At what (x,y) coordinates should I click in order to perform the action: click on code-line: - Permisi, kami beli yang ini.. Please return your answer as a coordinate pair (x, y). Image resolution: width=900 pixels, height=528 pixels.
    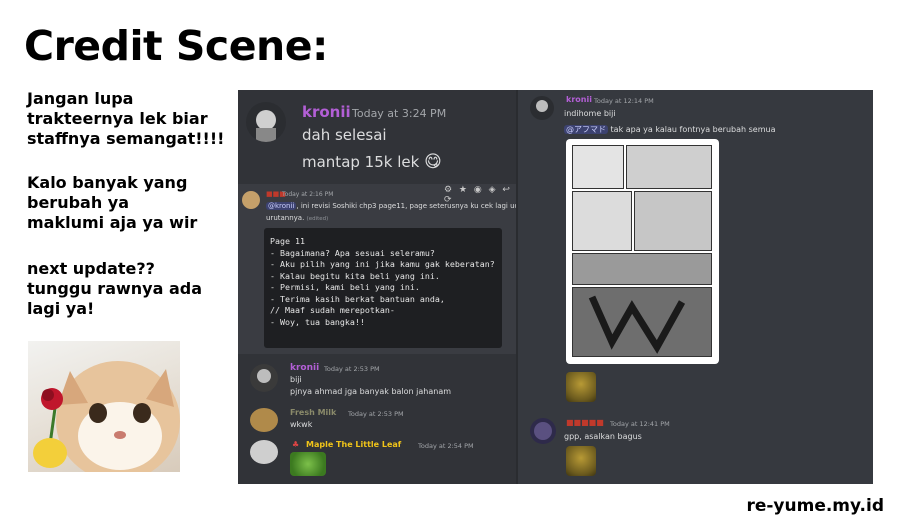
    Looking at the image, I should click on (345, 287).